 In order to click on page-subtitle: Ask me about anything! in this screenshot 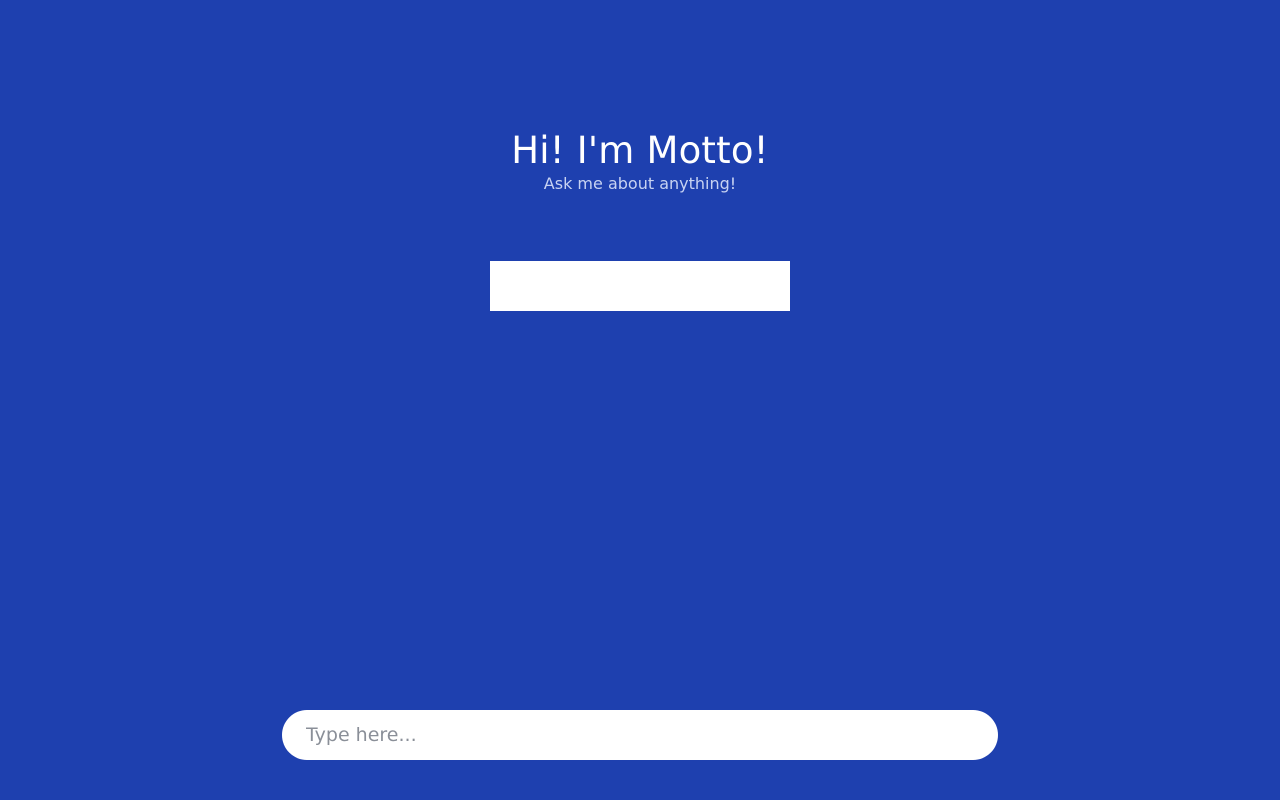, I will do `click(640, 183)`.